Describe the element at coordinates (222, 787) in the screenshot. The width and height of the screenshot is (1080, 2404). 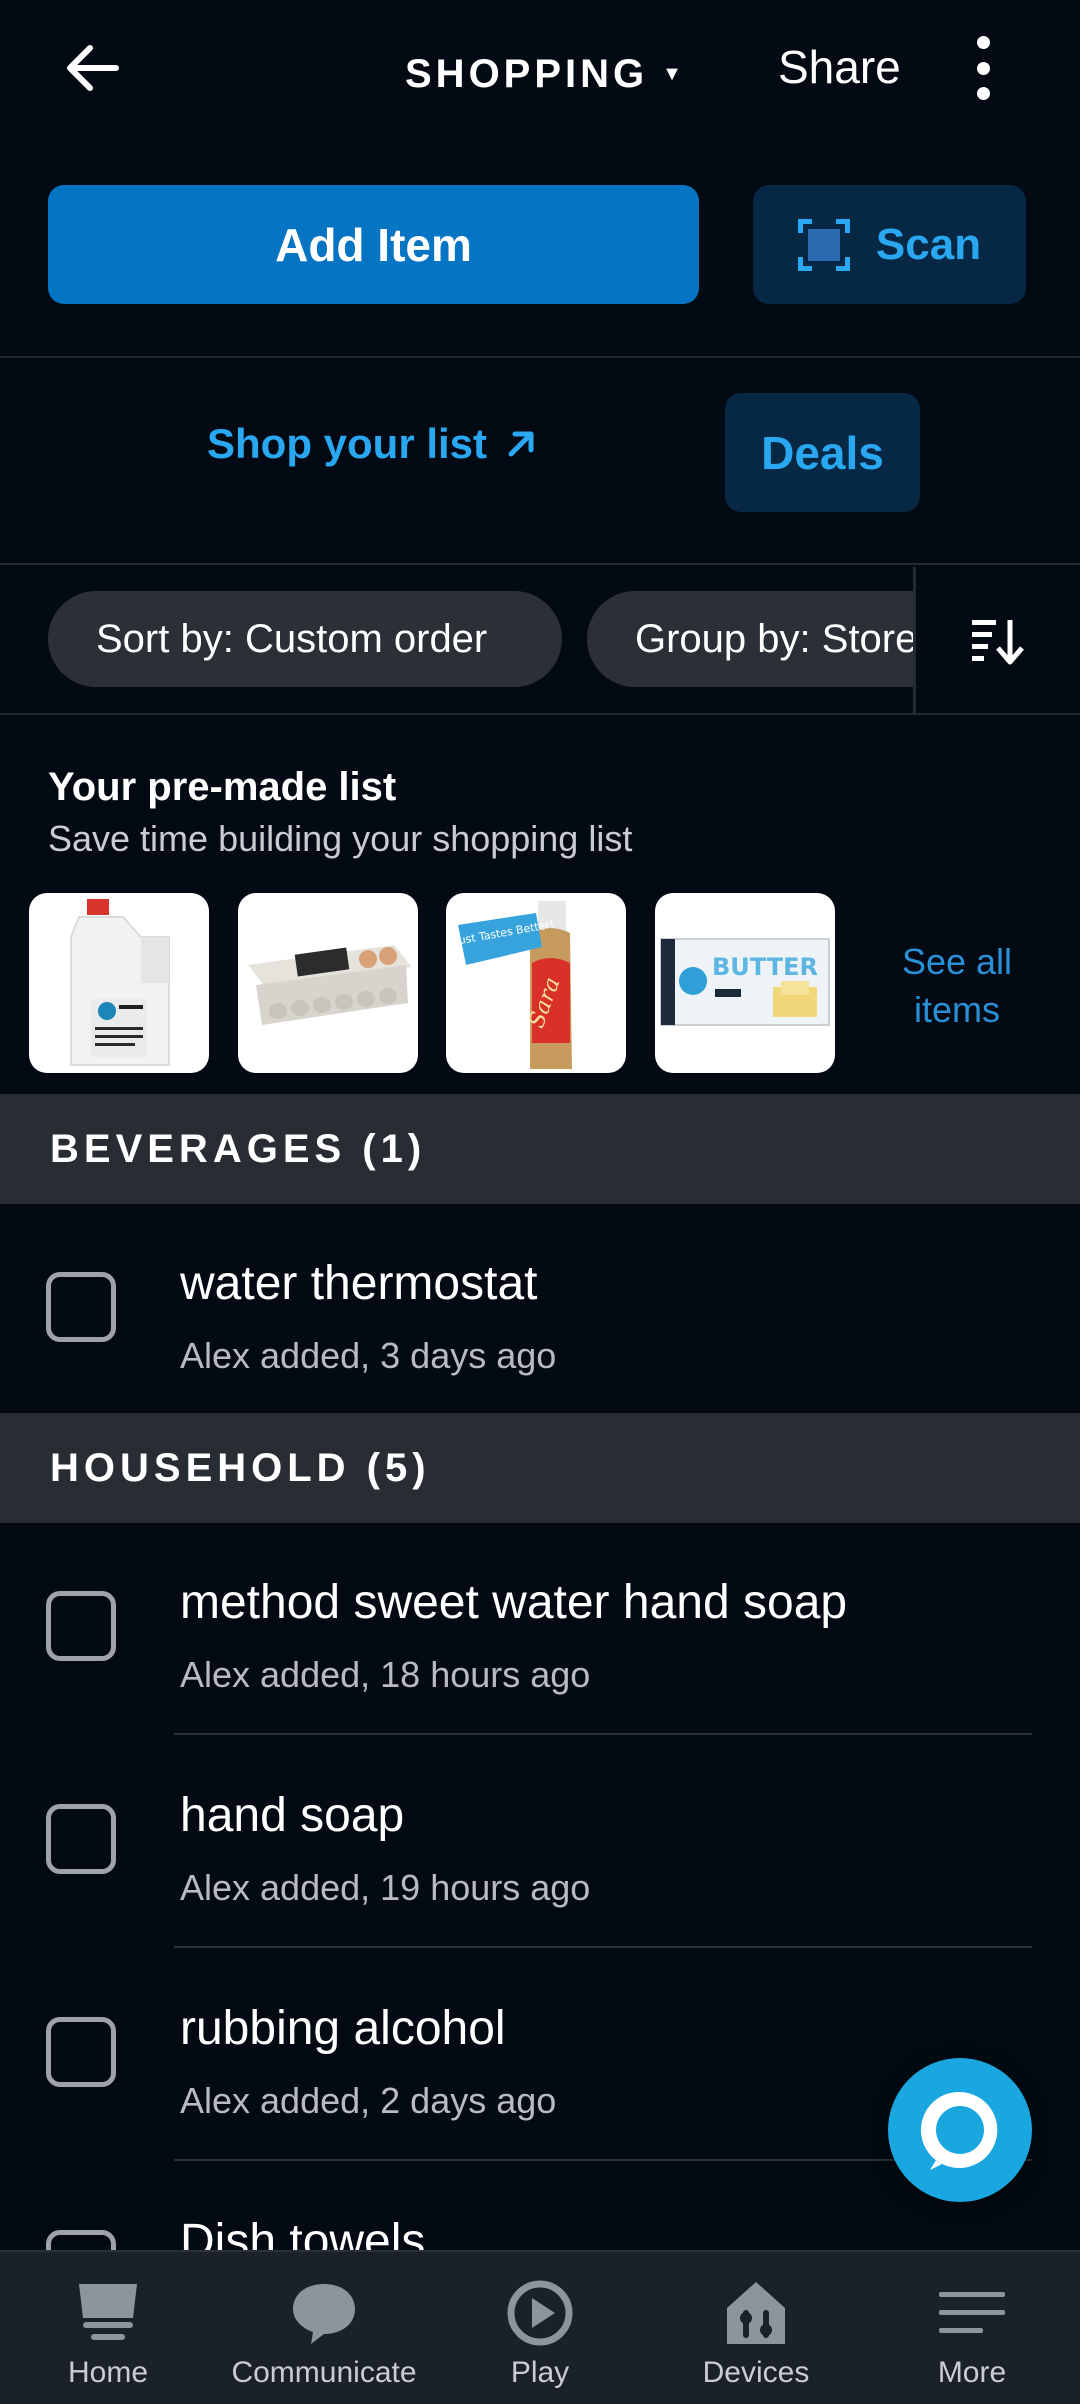
I see `premade-list-title: Your pre-made list` at that location.